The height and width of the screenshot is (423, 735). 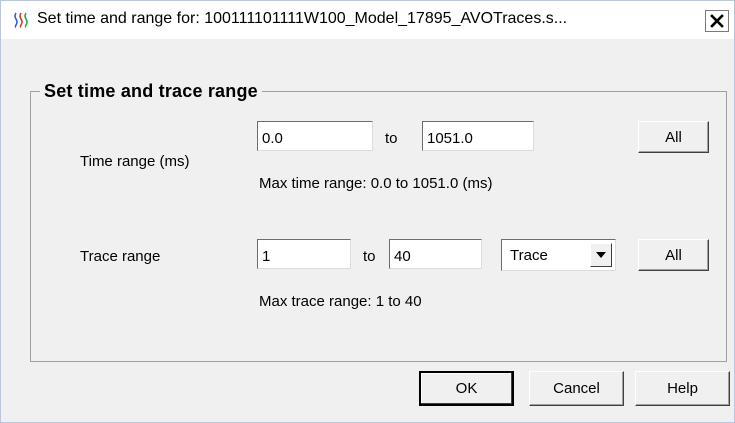 I want to click on time-all-button: All, so click(x=673, y=137).